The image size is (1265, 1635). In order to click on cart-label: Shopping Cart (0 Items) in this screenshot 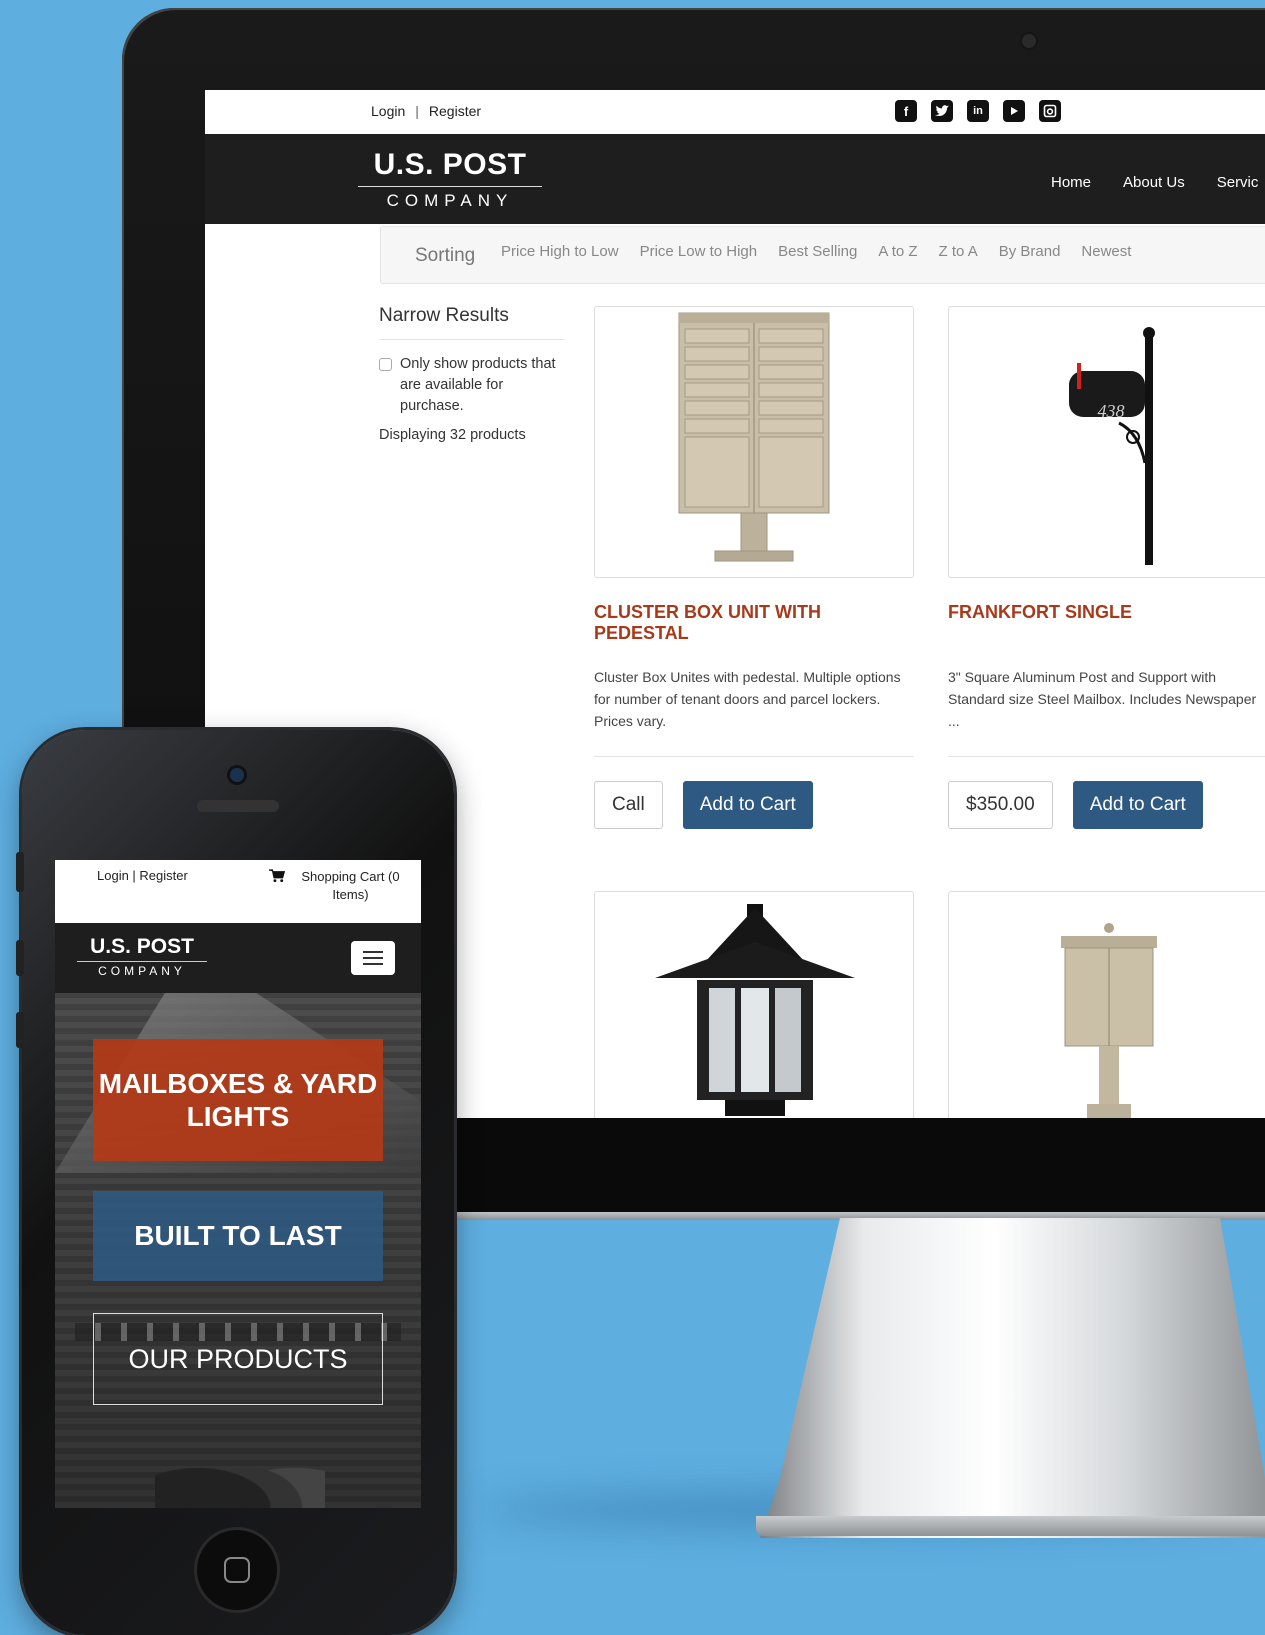, I will do `click(350, 885)`.